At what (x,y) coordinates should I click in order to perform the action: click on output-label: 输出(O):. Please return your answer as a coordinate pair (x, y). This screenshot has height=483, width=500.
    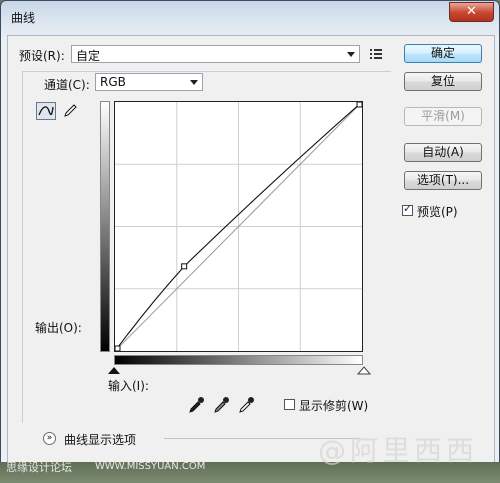
    Looking at the image, I should click on (58, 328).